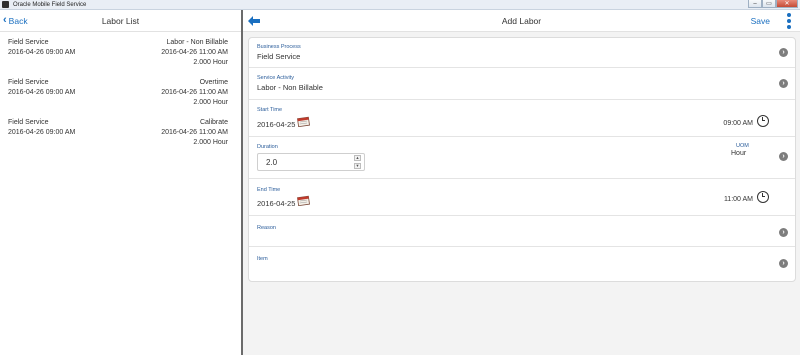  What do you see at coordinates (275, 78) in the screenshot?
I see `service-activity-label: Service Activity` at bounding box center [275, 78].